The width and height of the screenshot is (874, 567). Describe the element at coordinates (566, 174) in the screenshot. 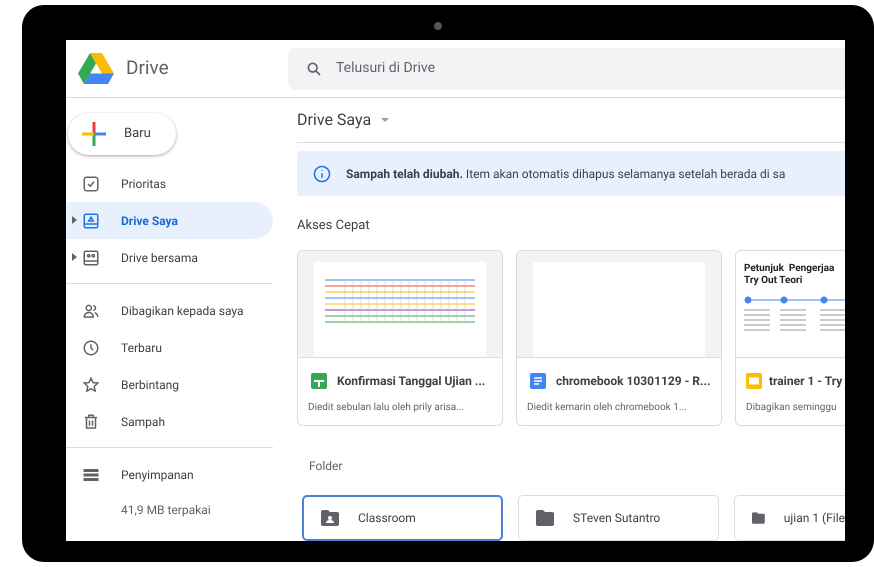

I see `banner-message: Sampah telah diubah. Item akan otomatis dihapus selamanya setelah berada di sa` at that location.